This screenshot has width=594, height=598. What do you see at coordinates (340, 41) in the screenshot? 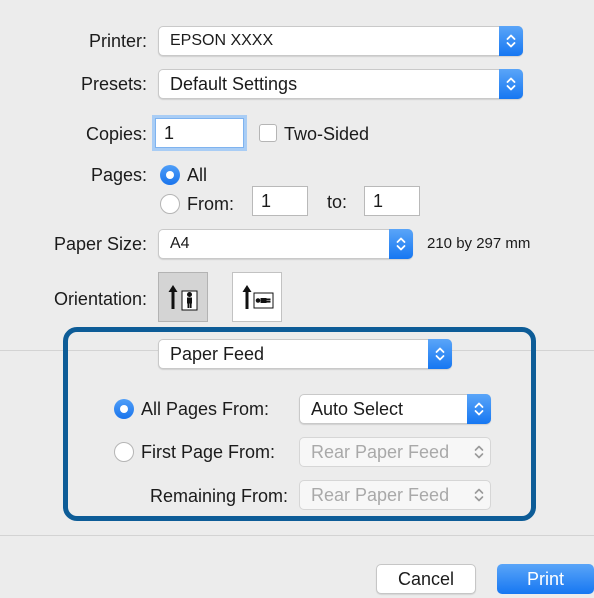
I see `printer-select: EPSON XXXX` at bounding box center [340, 41].